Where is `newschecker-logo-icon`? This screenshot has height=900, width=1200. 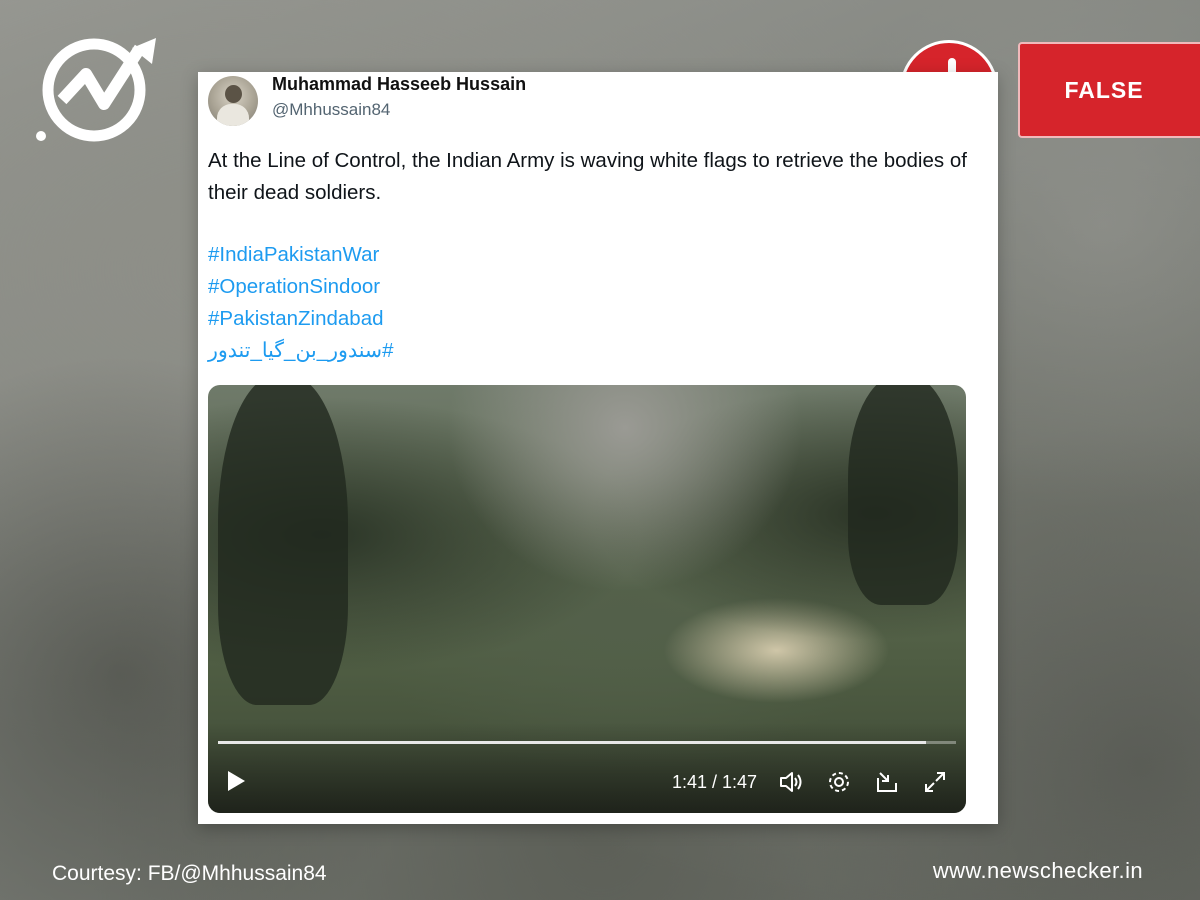 newschecker-logo-icon is located at coordinates (98, 88).